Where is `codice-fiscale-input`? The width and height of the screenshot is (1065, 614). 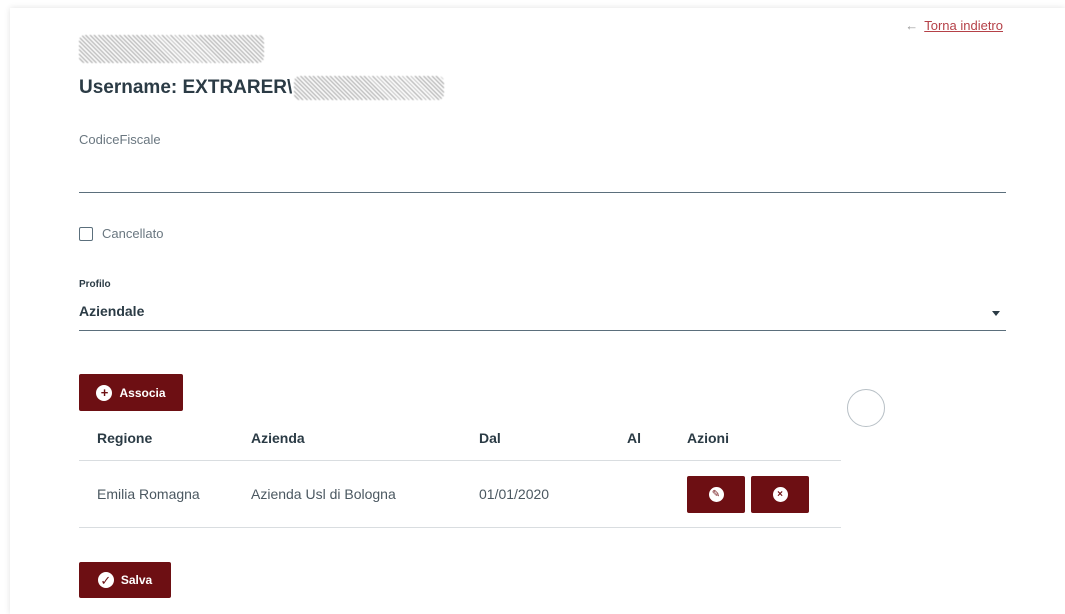
codice-fiscale-input is located at coordinates (542, 171).